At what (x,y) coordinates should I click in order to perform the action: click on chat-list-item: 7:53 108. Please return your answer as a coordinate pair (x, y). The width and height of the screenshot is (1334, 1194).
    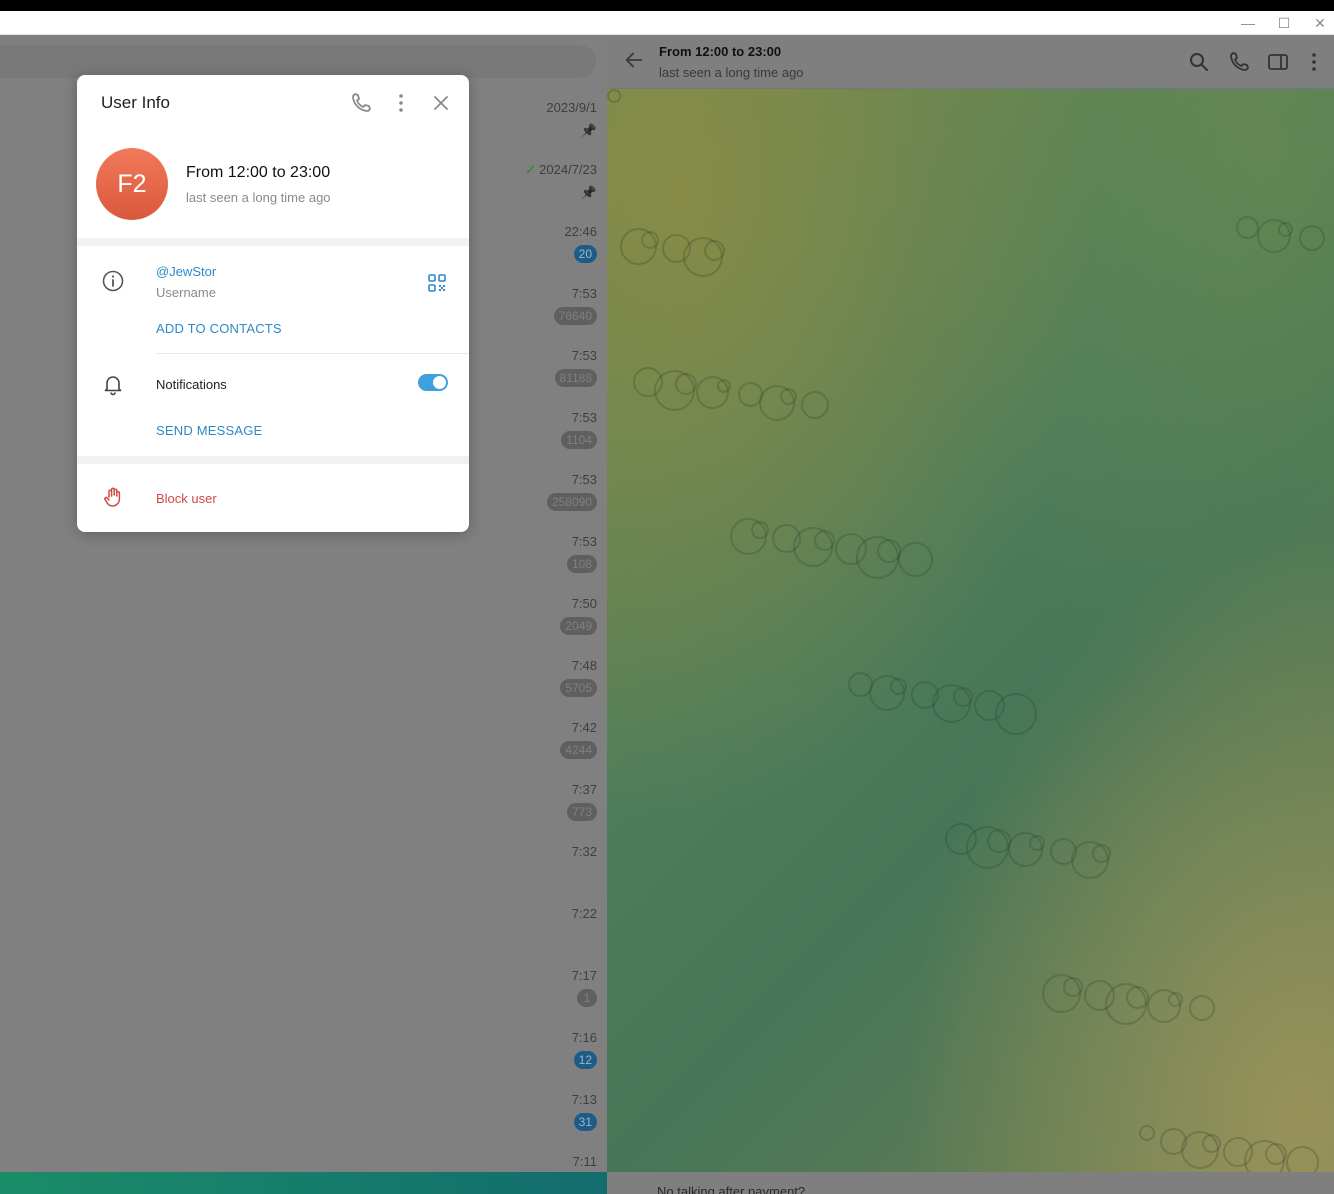
    Looking at the image, I should click on (557, 553).